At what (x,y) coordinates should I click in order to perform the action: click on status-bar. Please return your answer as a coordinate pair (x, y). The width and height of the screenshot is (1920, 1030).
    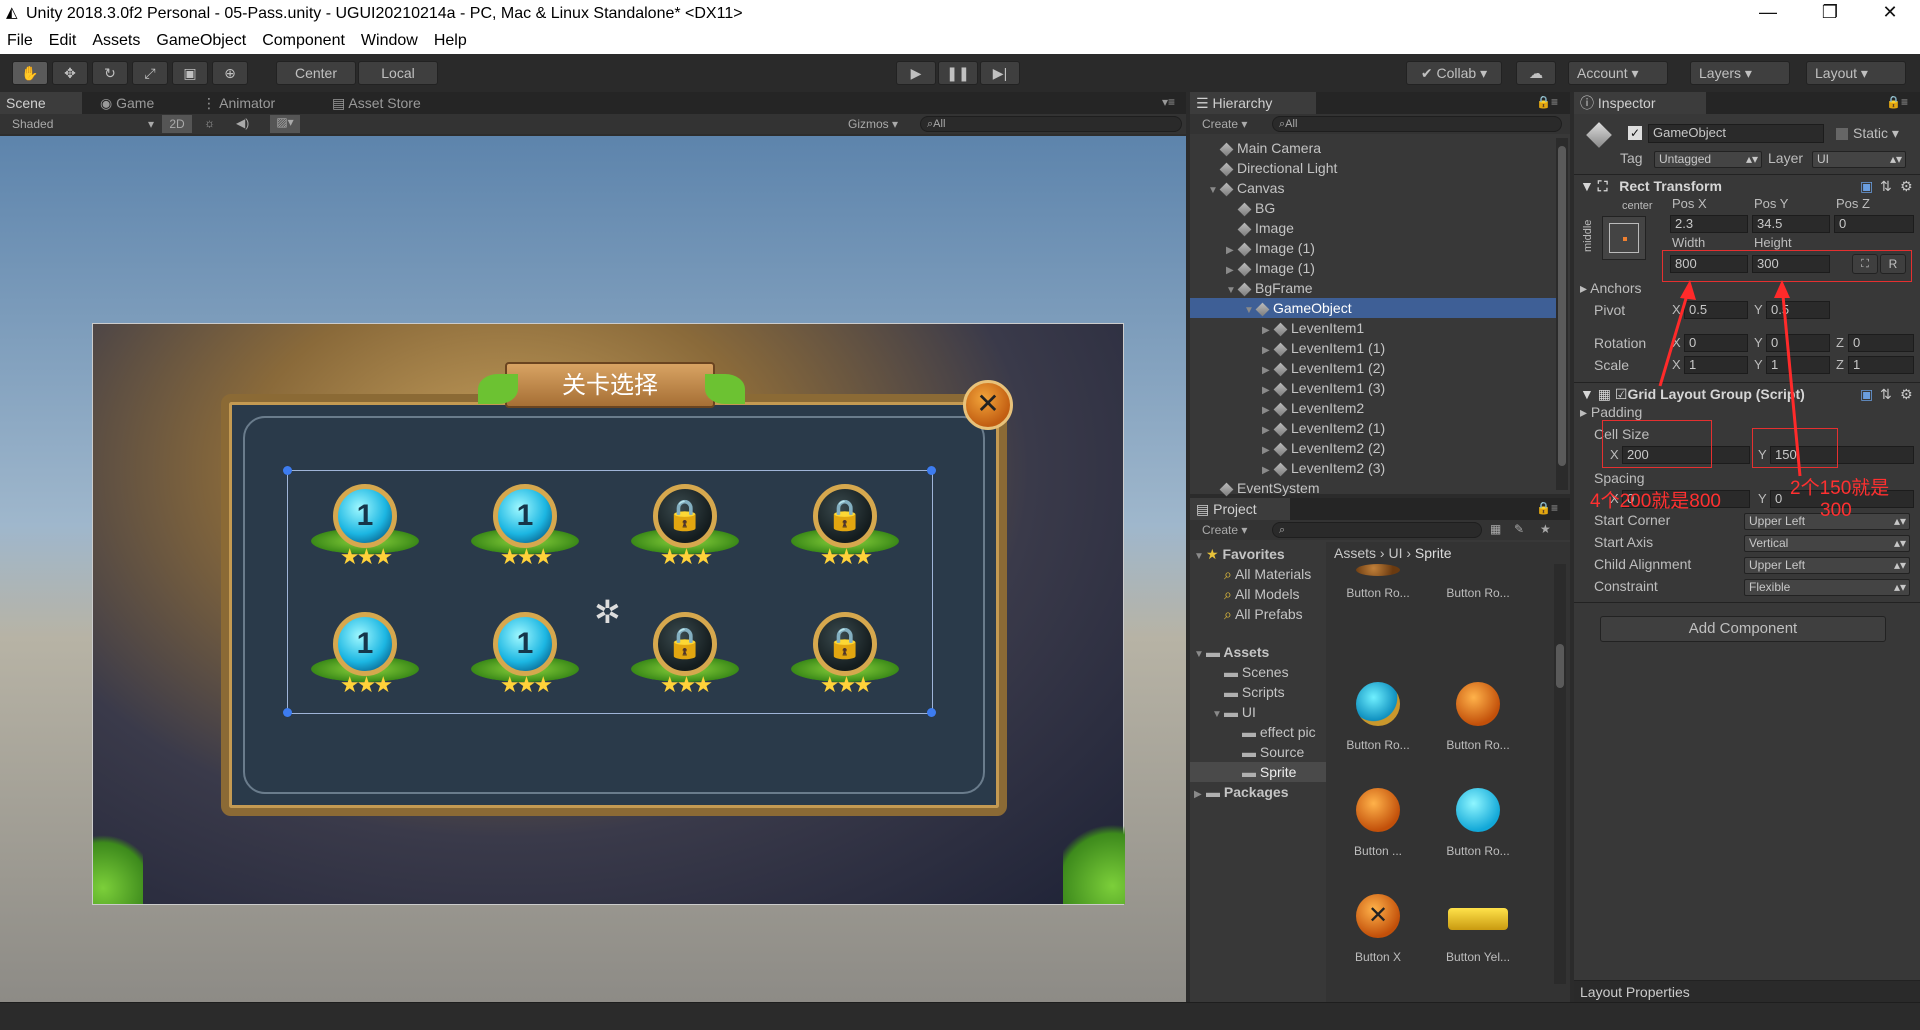
    Looking at the image, I should click on (960, 1016).